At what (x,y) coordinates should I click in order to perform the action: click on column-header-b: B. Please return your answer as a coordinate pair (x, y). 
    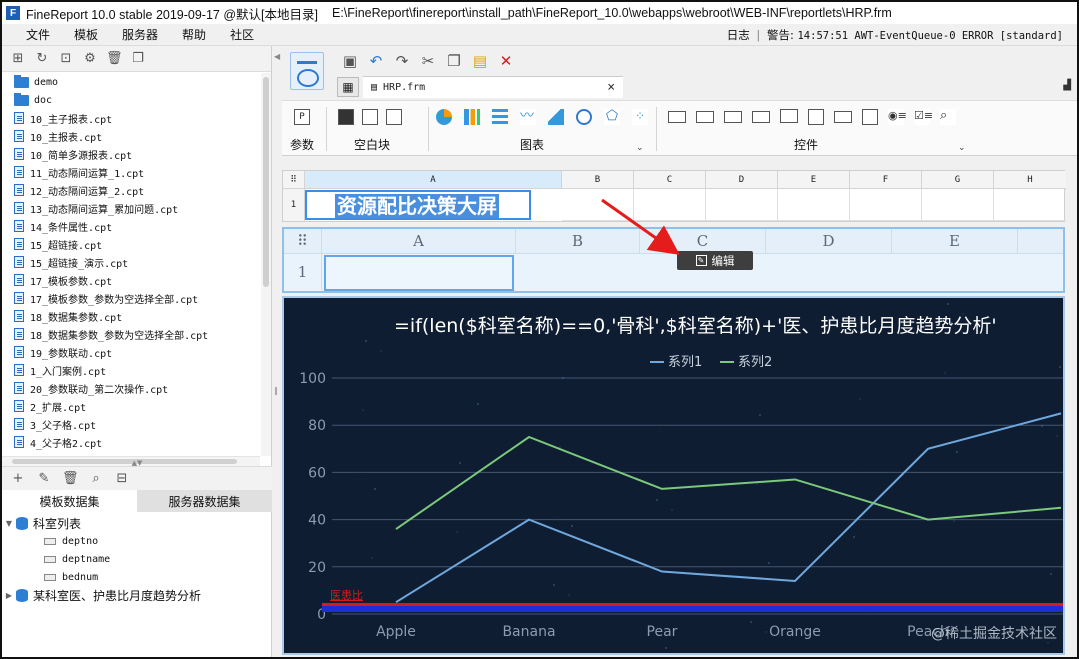
    Looking at the image, I should click on (578, 241).